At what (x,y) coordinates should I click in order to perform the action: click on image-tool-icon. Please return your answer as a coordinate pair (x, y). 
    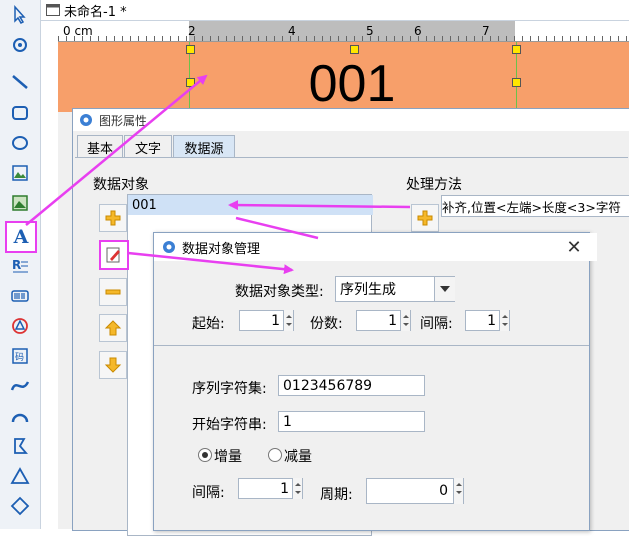
    Looking at the image, I should click on (20, 173).